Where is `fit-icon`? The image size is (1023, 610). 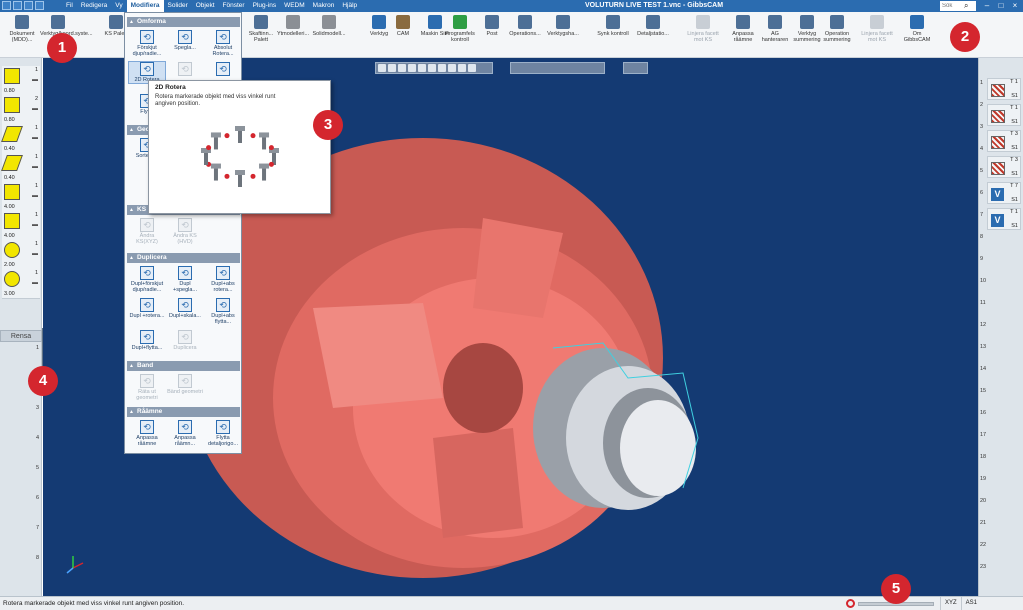
fit-icon is located at coordinates (422, 68).